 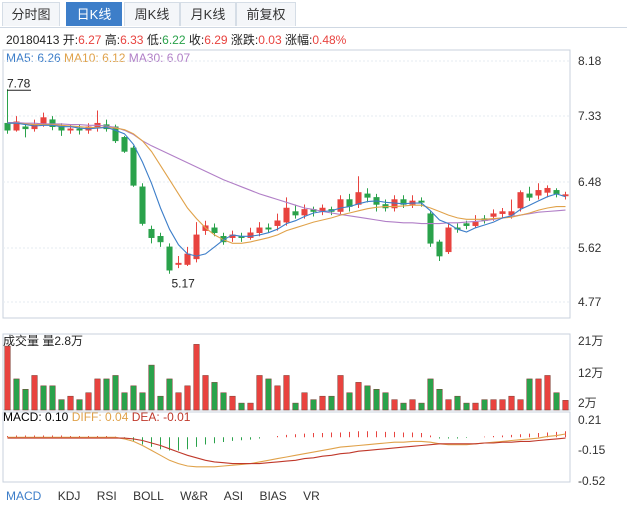 I want to click on kline-y-tick-label: 7.33, so click(x=590, y=116).